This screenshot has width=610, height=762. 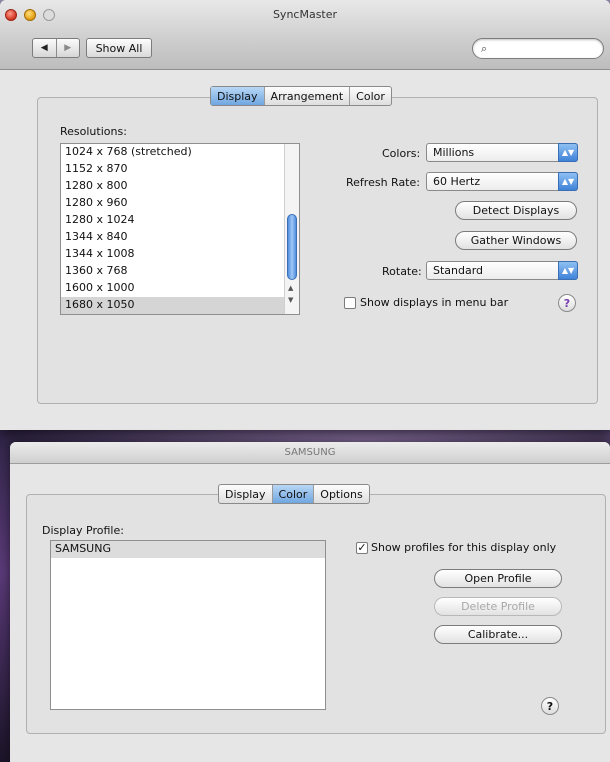 I want to click on list-item: 1344 x 840, so click(x=173, y=237).